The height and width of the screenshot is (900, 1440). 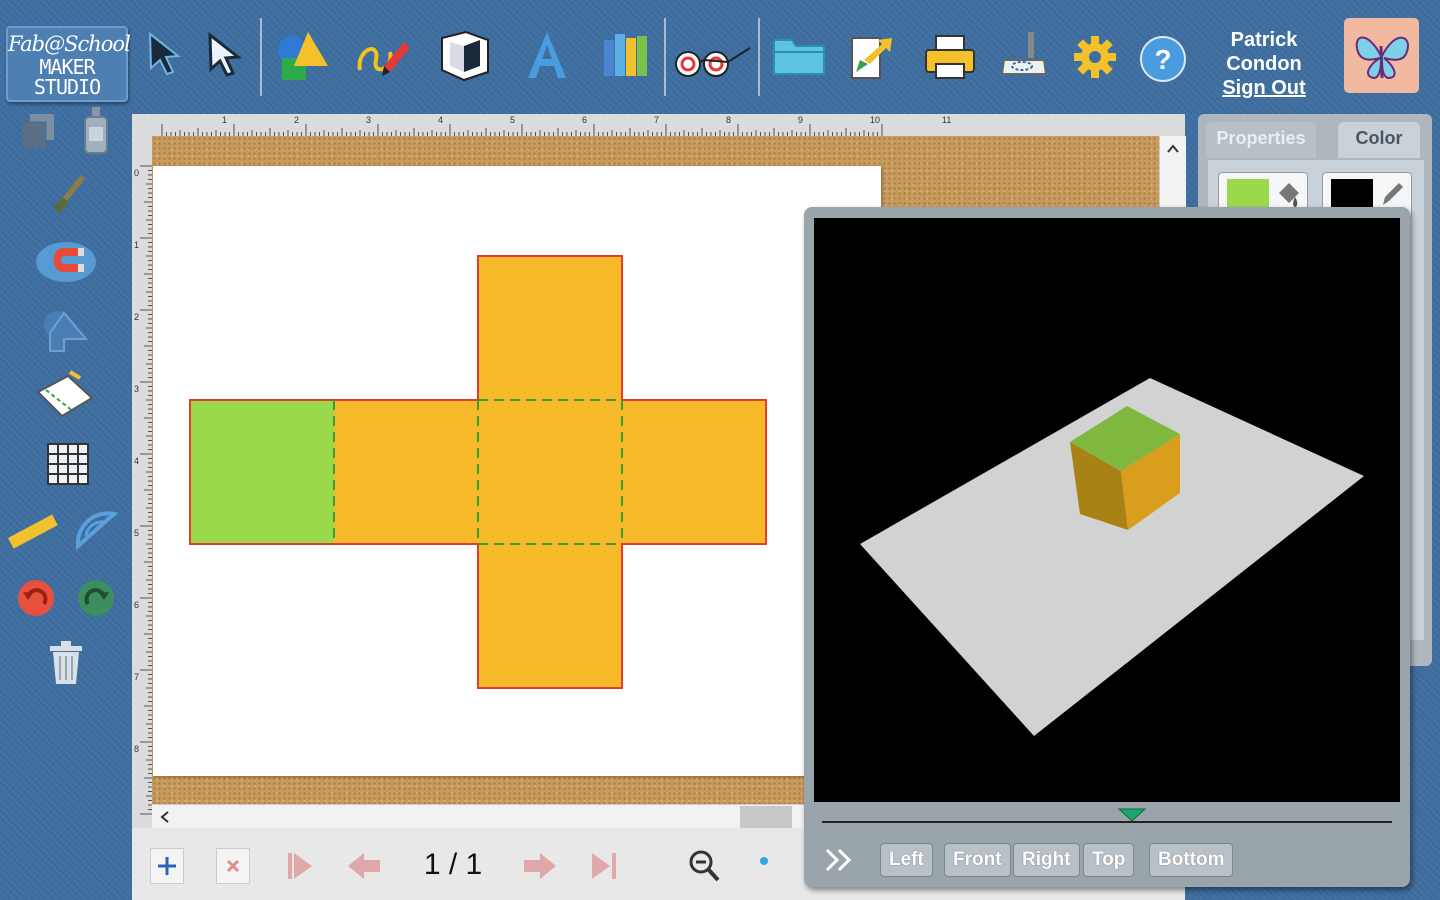 I want to click on ruler-top-label: 1, so click(x=224, y=120).